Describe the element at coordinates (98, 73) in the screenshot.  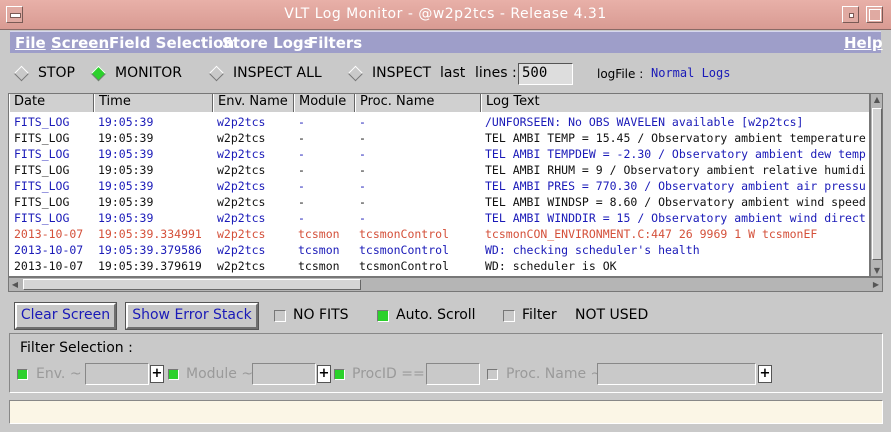
I see `radio-monitor-indicator` at that location.